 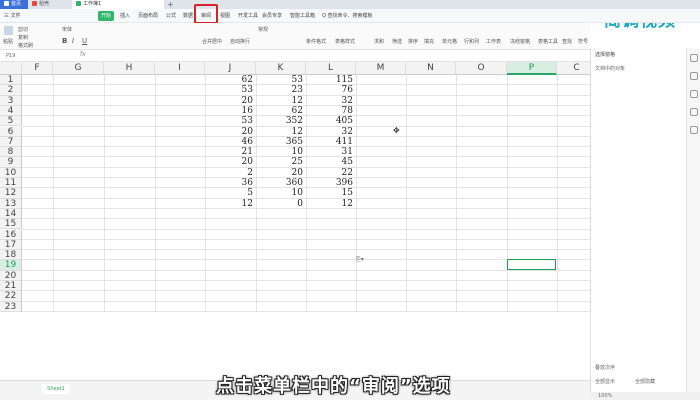 What do you see at coordinates (23, 29) in the screenshot?
I see `cut-label: 剪切` at bounding box center [23, 29].